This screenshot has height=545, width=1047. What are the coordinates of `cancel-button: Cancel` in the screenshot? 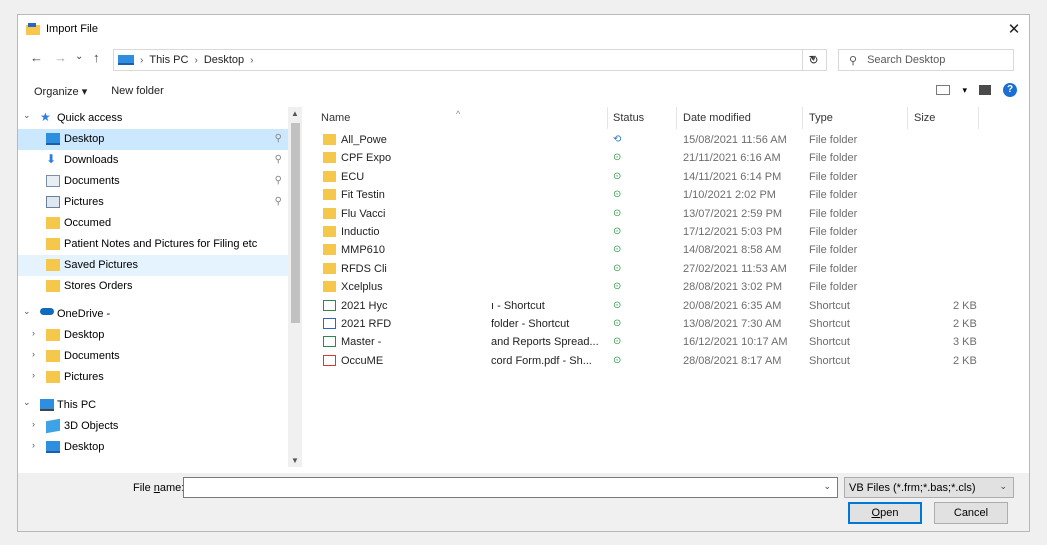 It's located at (971, 513).